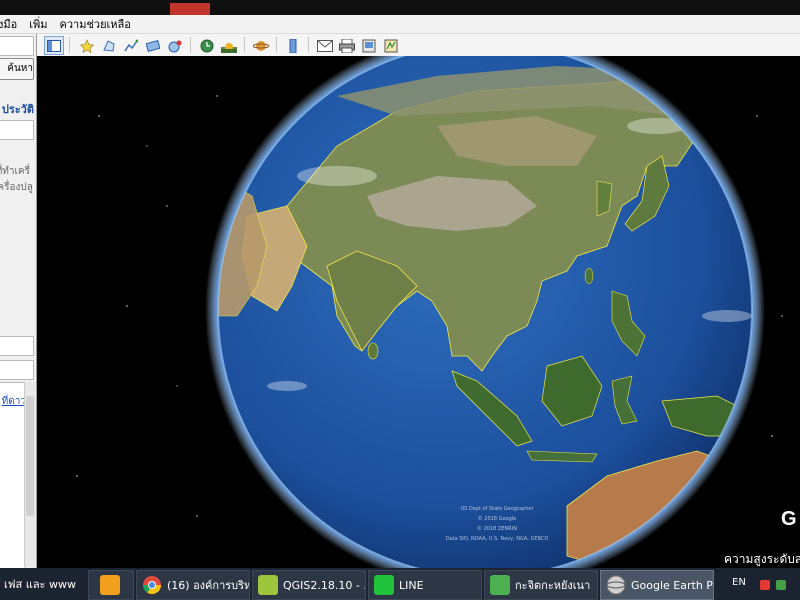 The image size is (800, 600). I want to click on sidebar-toggle-icon, so click(54, 45).